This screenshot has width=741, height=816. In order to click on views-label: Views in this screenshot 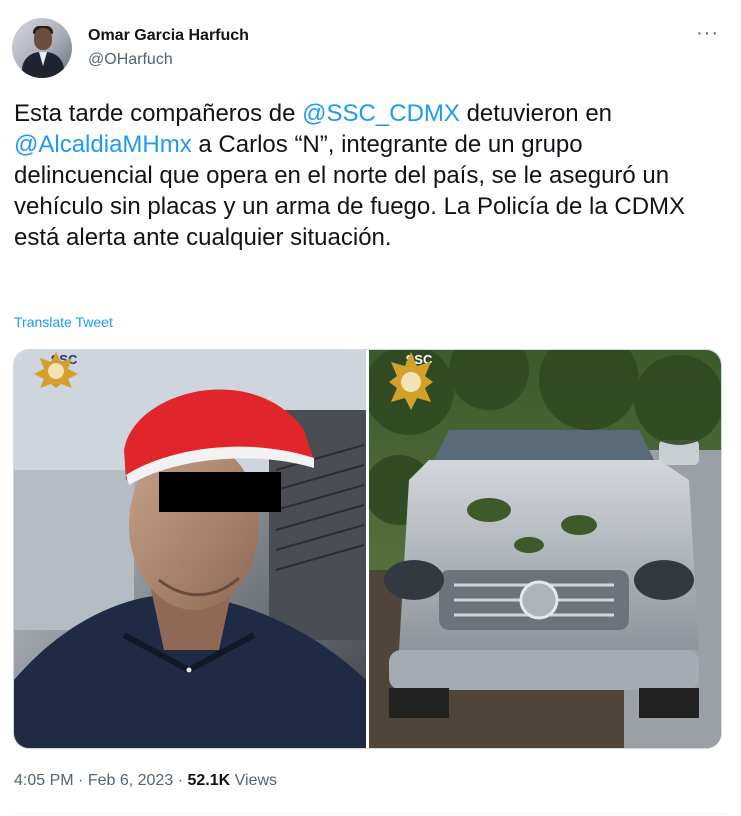, I will do `click(256, 780)`.